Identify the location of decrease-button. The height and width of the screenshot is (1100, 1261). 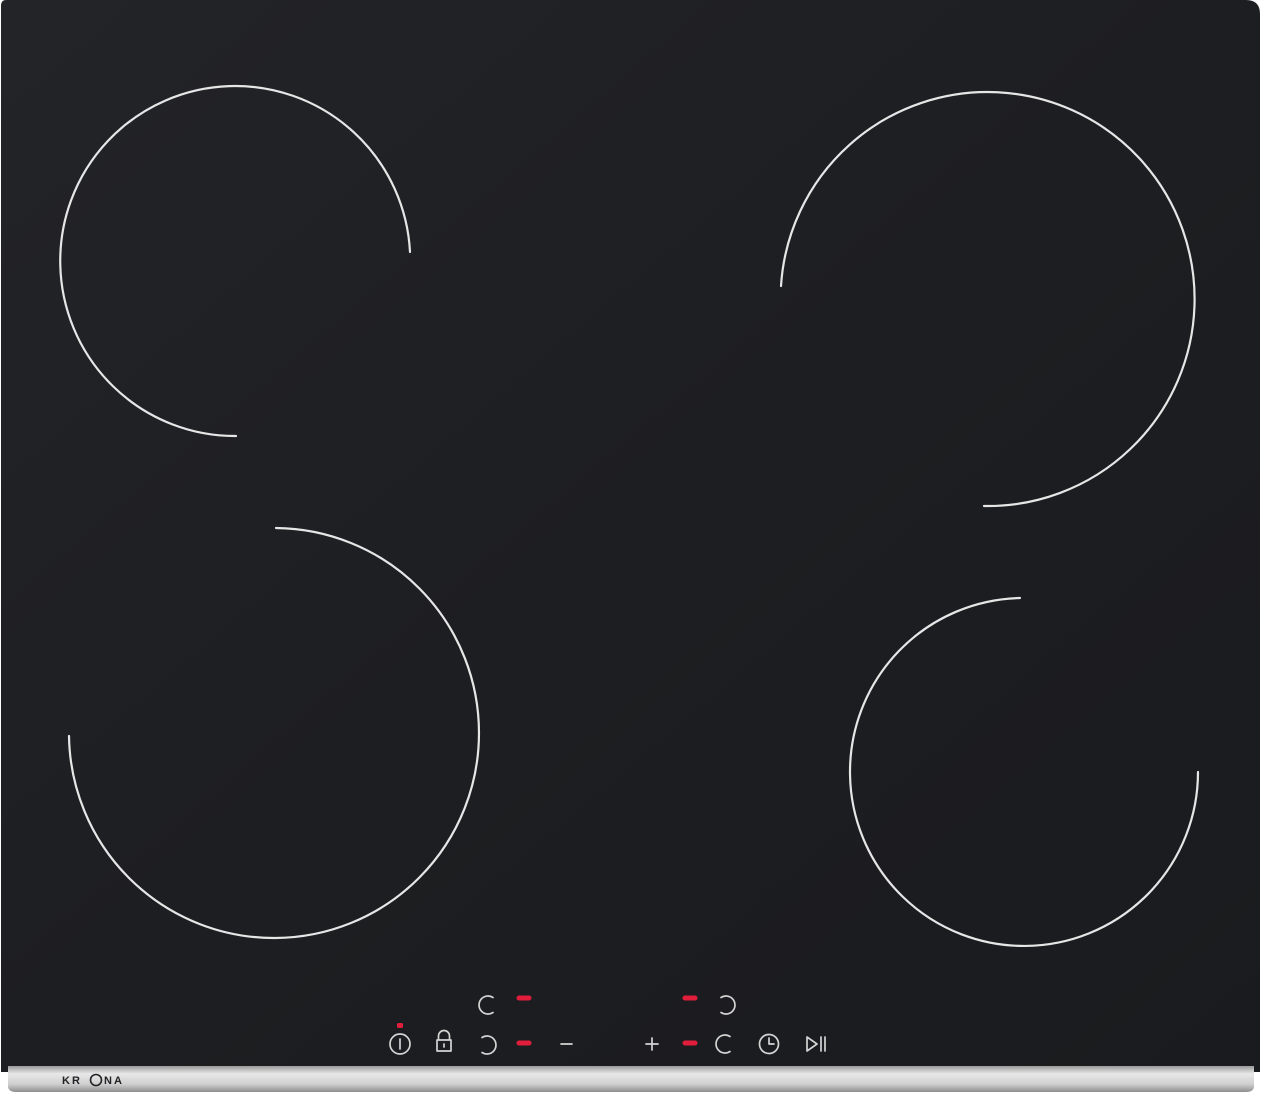
(566, 1044).